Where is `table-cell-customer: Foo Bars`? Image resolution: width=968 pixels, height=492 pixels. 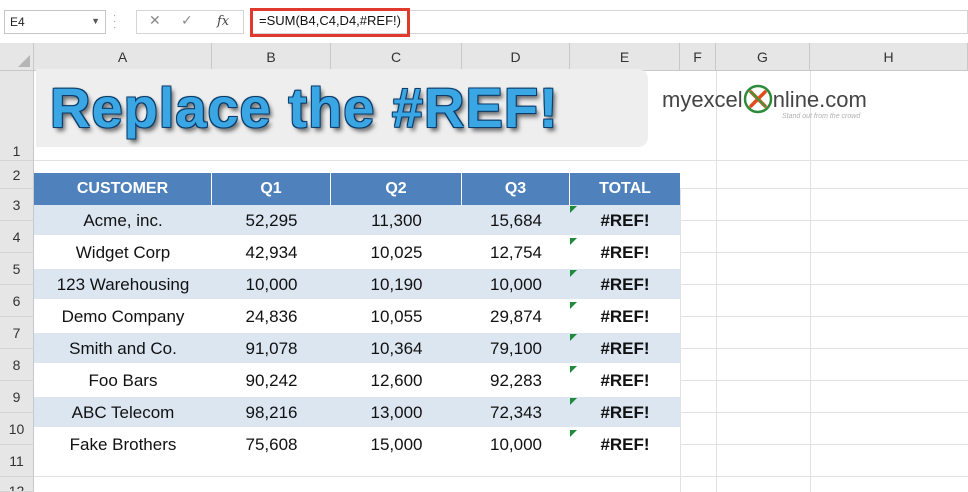 table-cell-customer: Foo Bars is located at coordinates (123, 380).